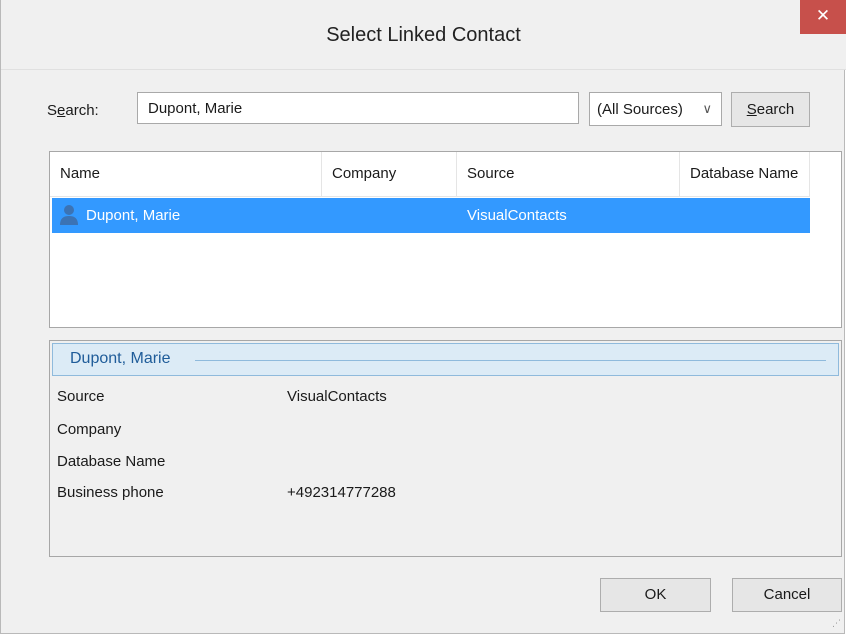 This screenshot has height=639, width=849. Describe the element at coordinates (73, 110) in the screenshot. I see `search-label: Search:` at that location.